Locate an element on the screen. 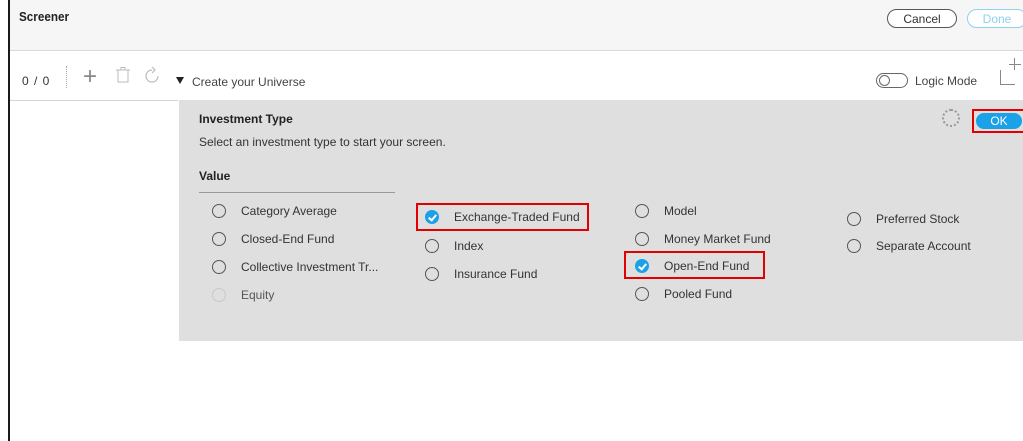 This screenshot has width=1023, height=441. toolbar-divider is located at coordinates (66, 77).